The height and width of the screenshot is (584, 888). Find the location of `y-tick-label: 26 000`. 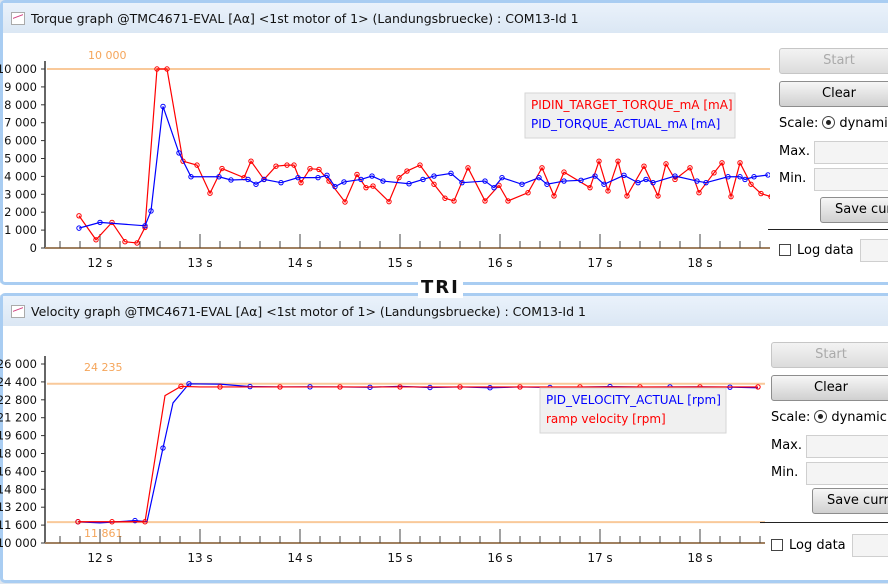

y-tick-label: 26 000 is located at coordinates (18, 364).